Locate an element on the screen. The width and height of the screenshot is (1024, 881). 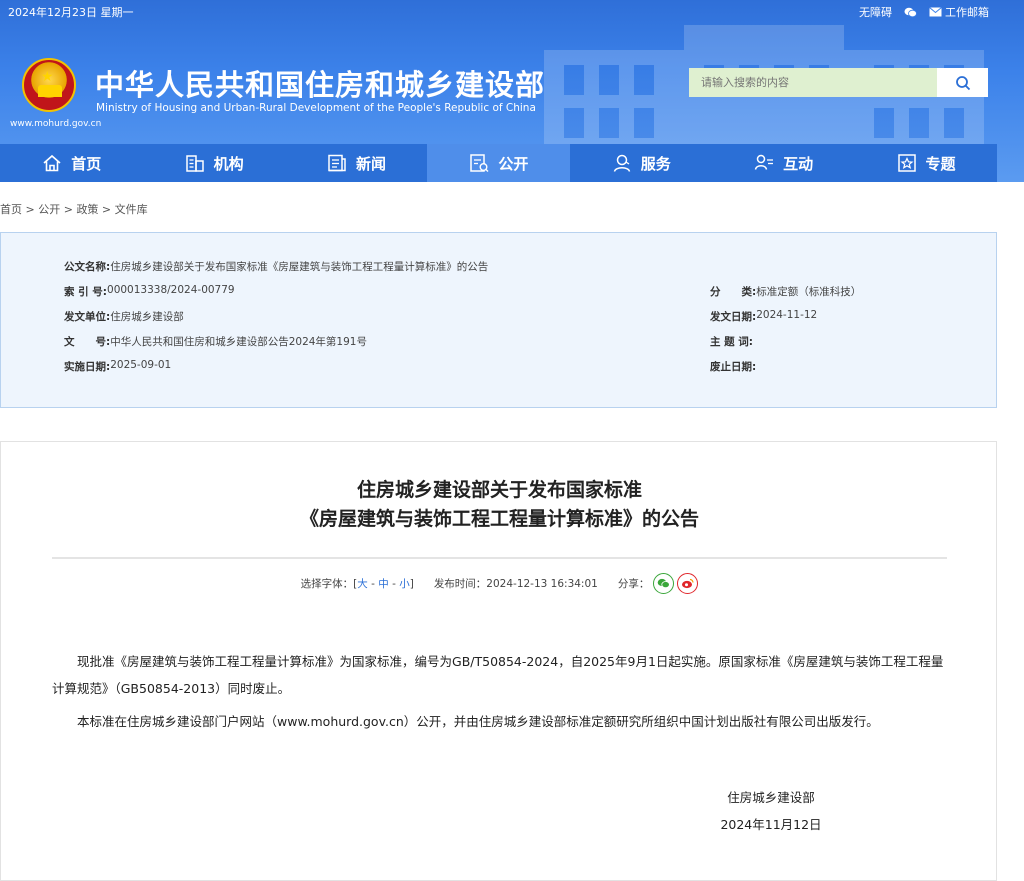
nav-label: 机构 is located at coordinates (228, 163).